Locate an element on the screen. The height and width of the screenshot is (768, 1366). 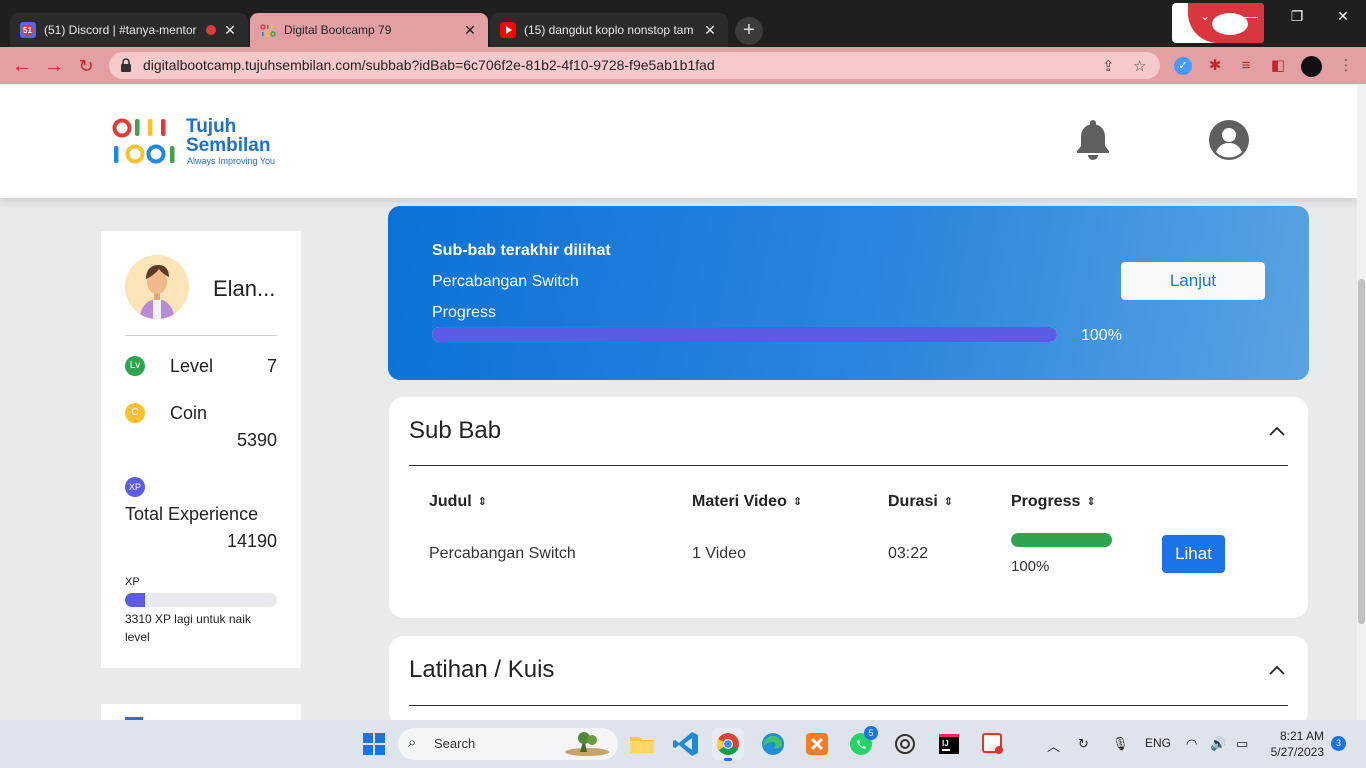
snipping-tool-icon is located at coordinates (993, 744).